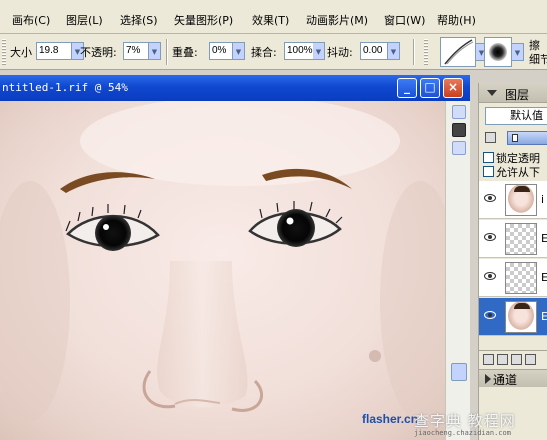  Describe the element at coordinates (31, 20) in the screenshot. I see `menu-canvas: 画布(C)` at that location.